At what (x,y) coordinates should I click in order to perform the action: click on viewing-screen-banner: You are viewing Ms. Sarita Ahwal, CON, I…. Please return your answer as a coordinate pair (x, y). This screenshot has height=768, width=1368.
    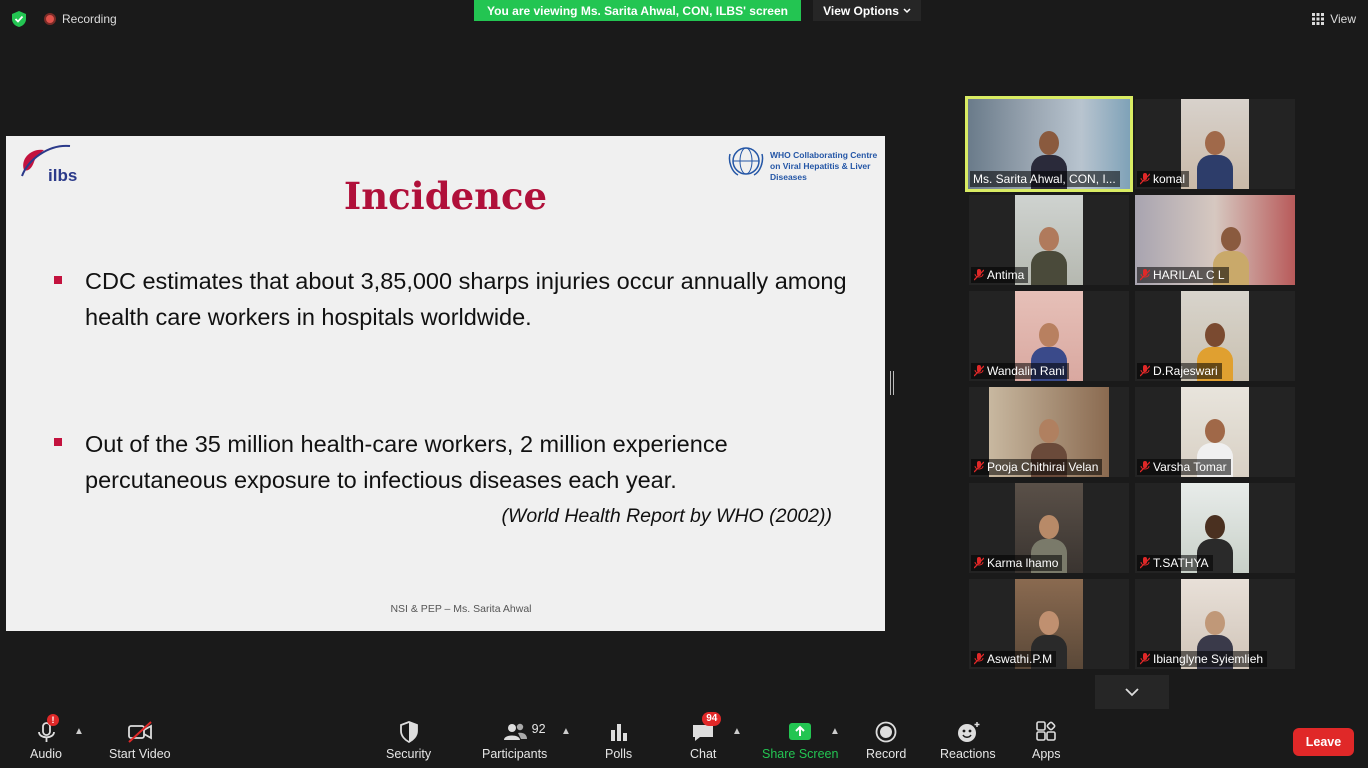
    Looking at the image, I should click on (637, 10).